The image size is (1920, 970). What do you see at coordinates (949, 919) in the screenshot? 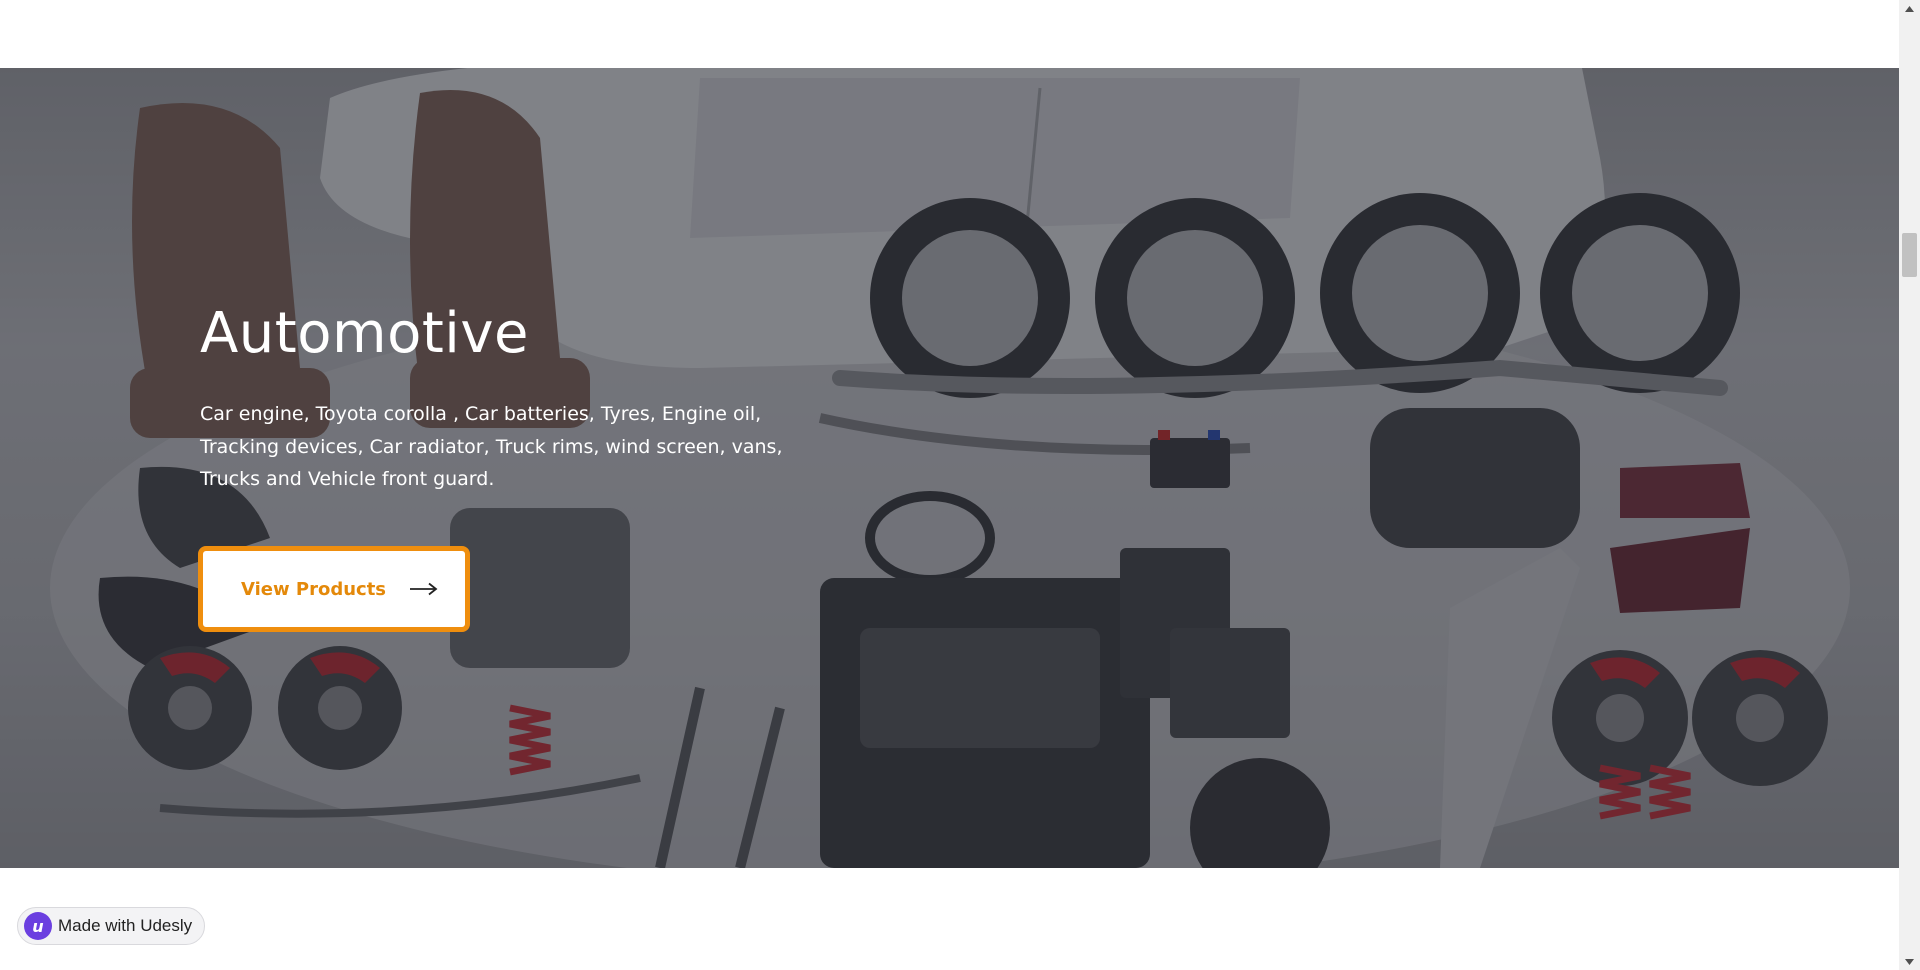
I see `page-bottom-area` at bounding box center [949, 919].